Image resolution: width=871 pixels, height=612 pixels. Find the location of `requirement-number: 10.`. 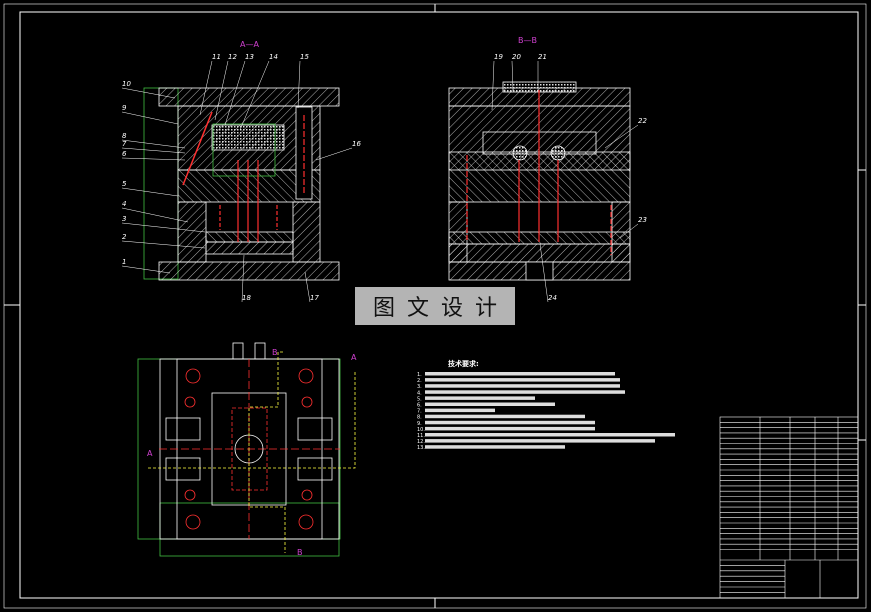

requirement-number: 10. is located at coordinates (421, 430).